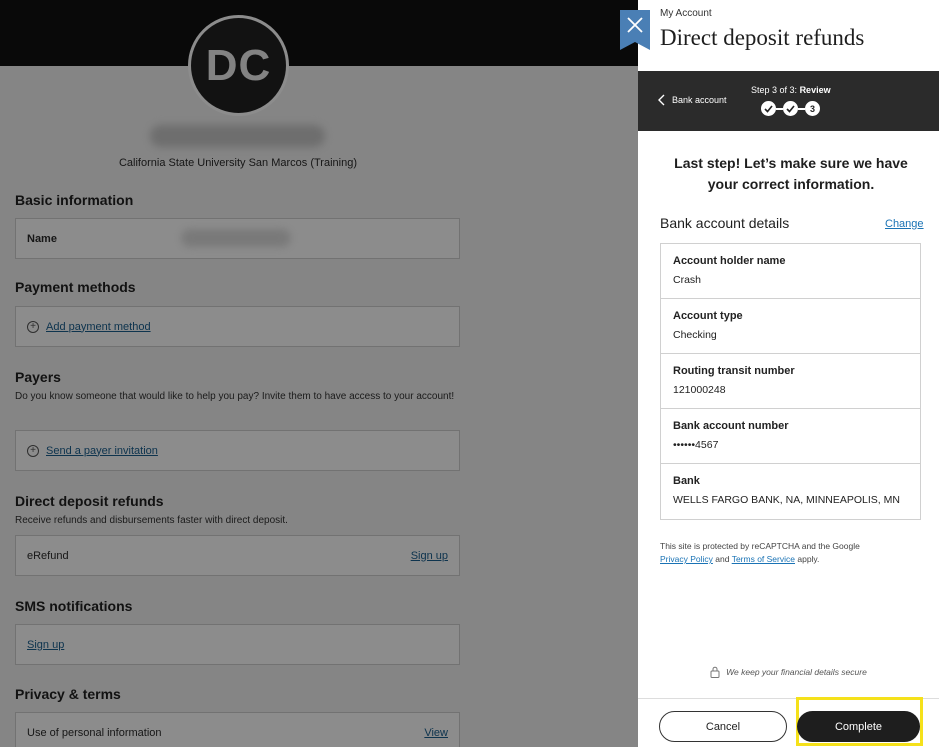 The height and width of the screenshot is (747, 939). Describe the element at coordinates (723, 726) in the screenshot. I see `cancel-button: Cancel` at that location.